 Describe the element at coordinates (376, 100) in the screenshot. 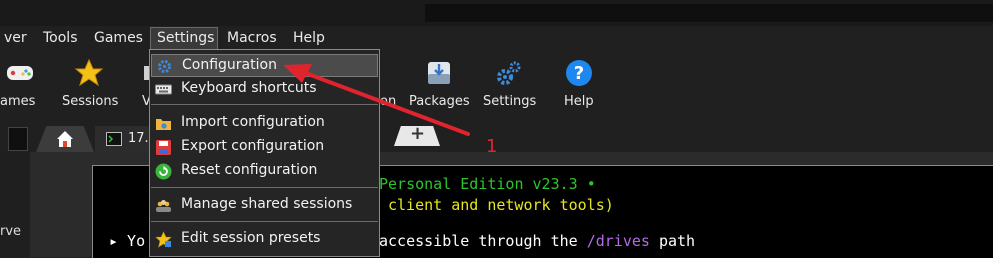

I see `annotation-arrow` at that location.